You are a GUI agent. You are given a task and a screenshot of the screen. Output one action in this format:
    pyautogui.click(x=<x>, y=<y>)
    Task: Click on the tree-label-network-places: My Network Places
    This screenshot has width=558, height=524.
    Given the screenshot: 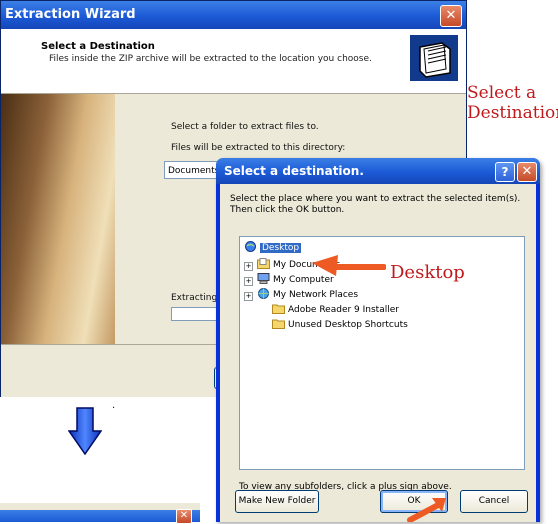 What is the action you would take?
    pyautogui.click(x=316, y=295)
    